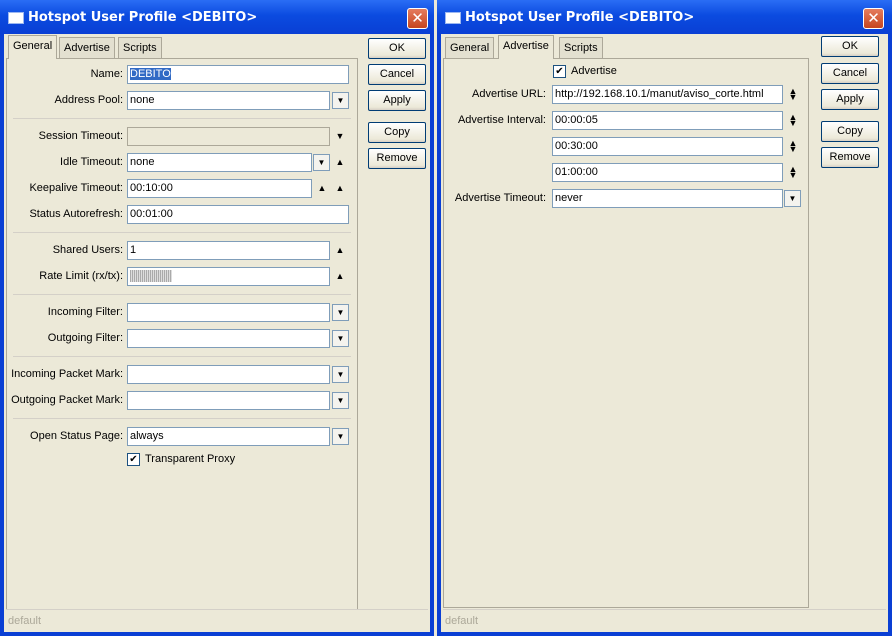  I want to click on idle-timeout-label: Idle Timeout:, so click(91, 162).